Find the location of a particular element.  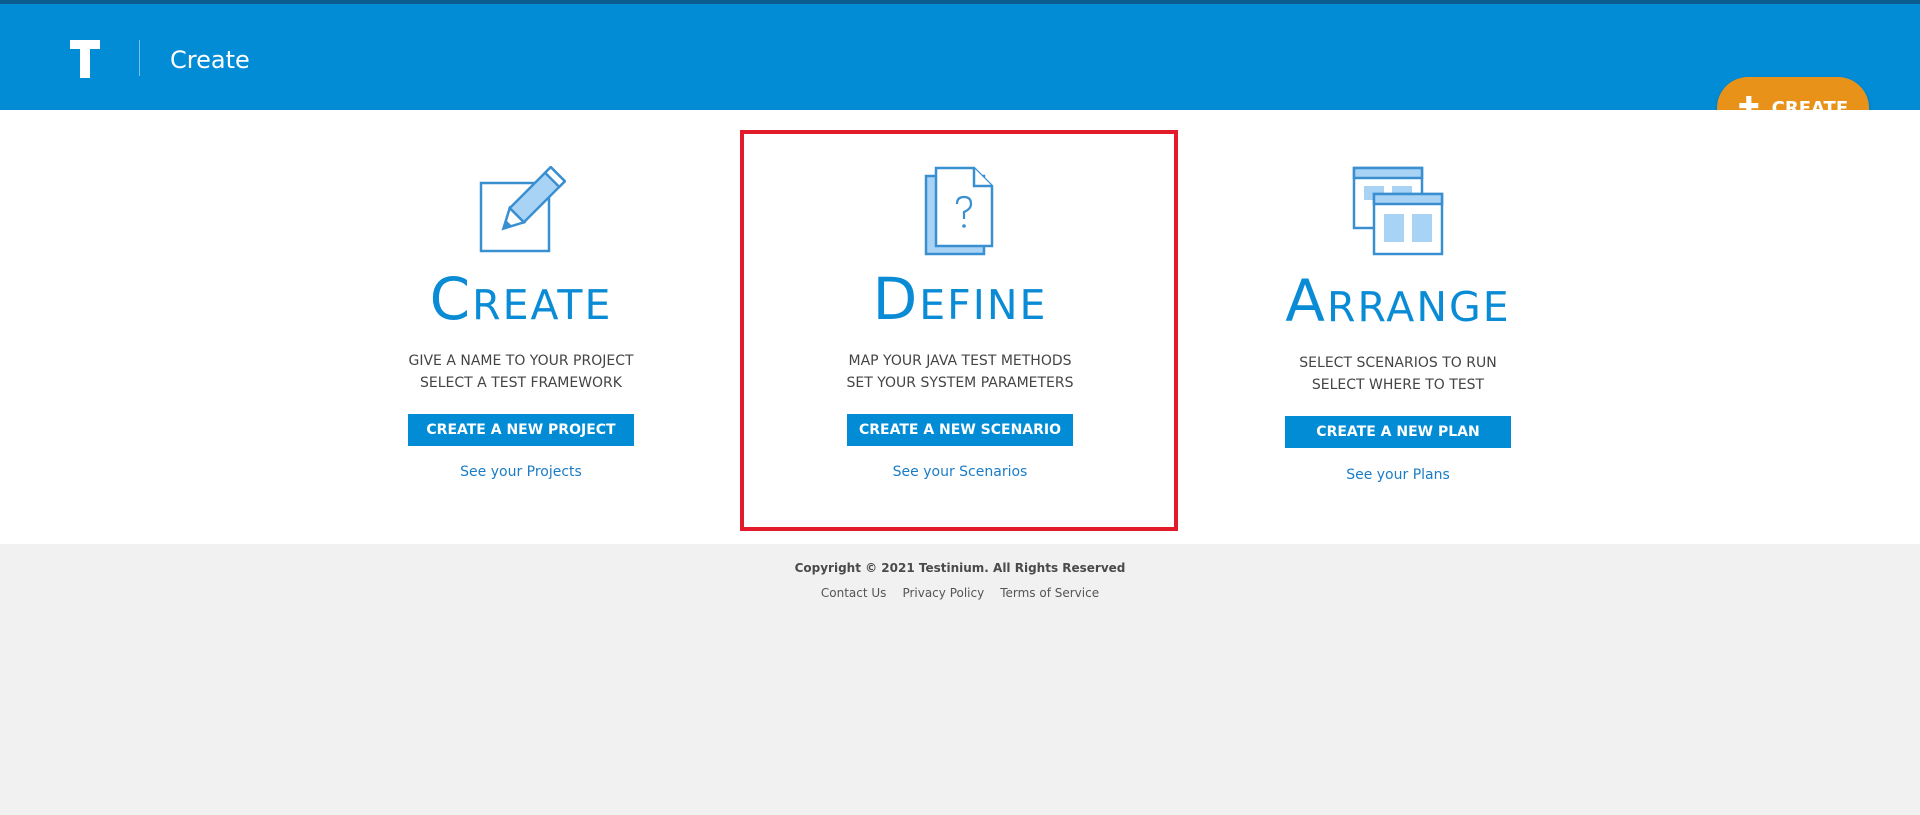

card-desc-line1: GIVE A NAME TO YOUR PROJECT is located at coordinates (521, 361).